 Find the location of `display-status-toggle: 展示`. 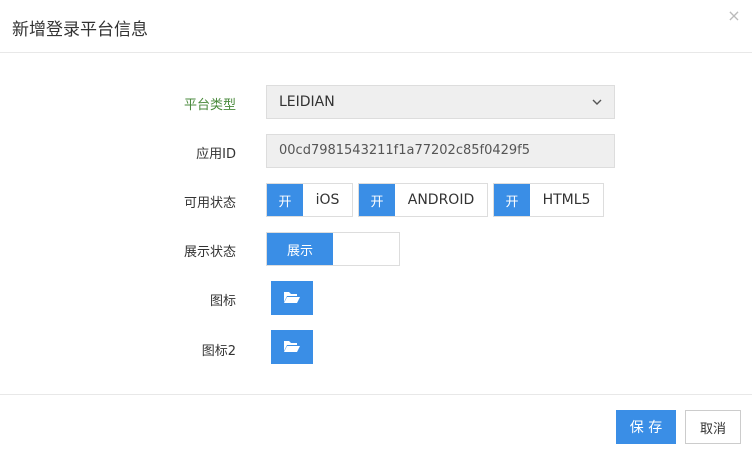

display-status-toggle: 展示 is located at coordinates (333, 249).